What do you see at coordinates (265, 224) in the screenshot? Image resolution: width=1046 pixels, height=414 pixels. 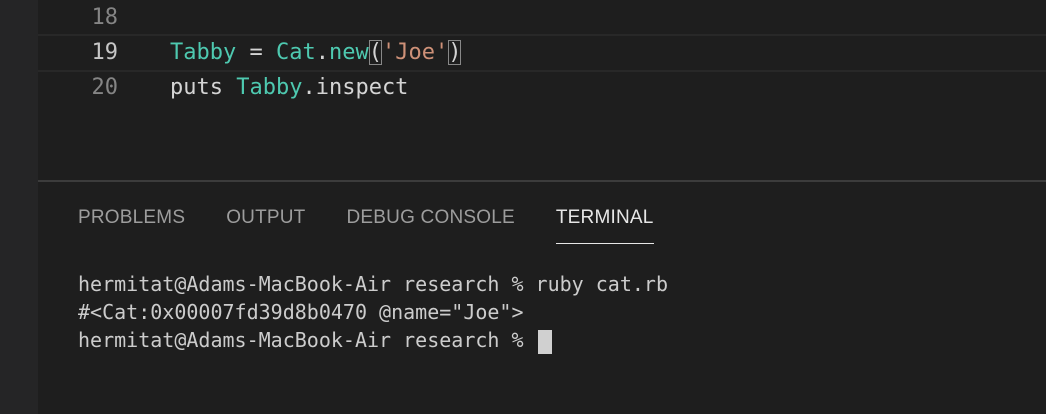 I see `tab-output: OUTPUT` at bounding box center [265, 224].